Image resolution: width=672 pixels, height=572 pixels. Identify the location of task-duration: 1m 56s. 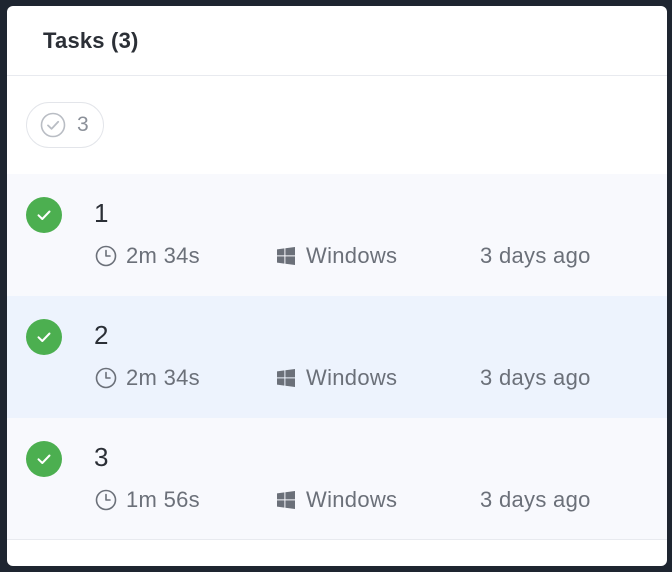
(147, 500).